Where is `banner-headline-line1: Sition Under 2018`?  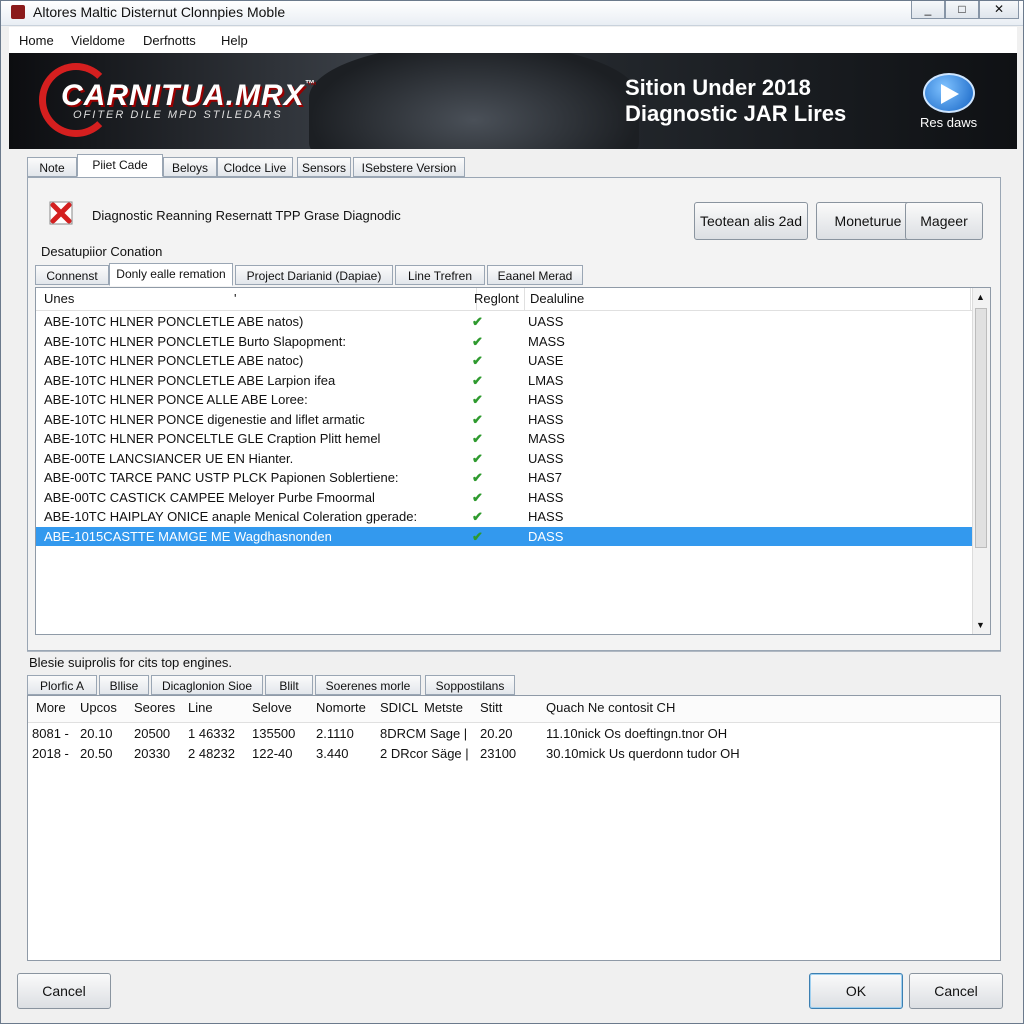 banner-headline-line1: Sition Under 2018 is located at coordinates (718, 87).